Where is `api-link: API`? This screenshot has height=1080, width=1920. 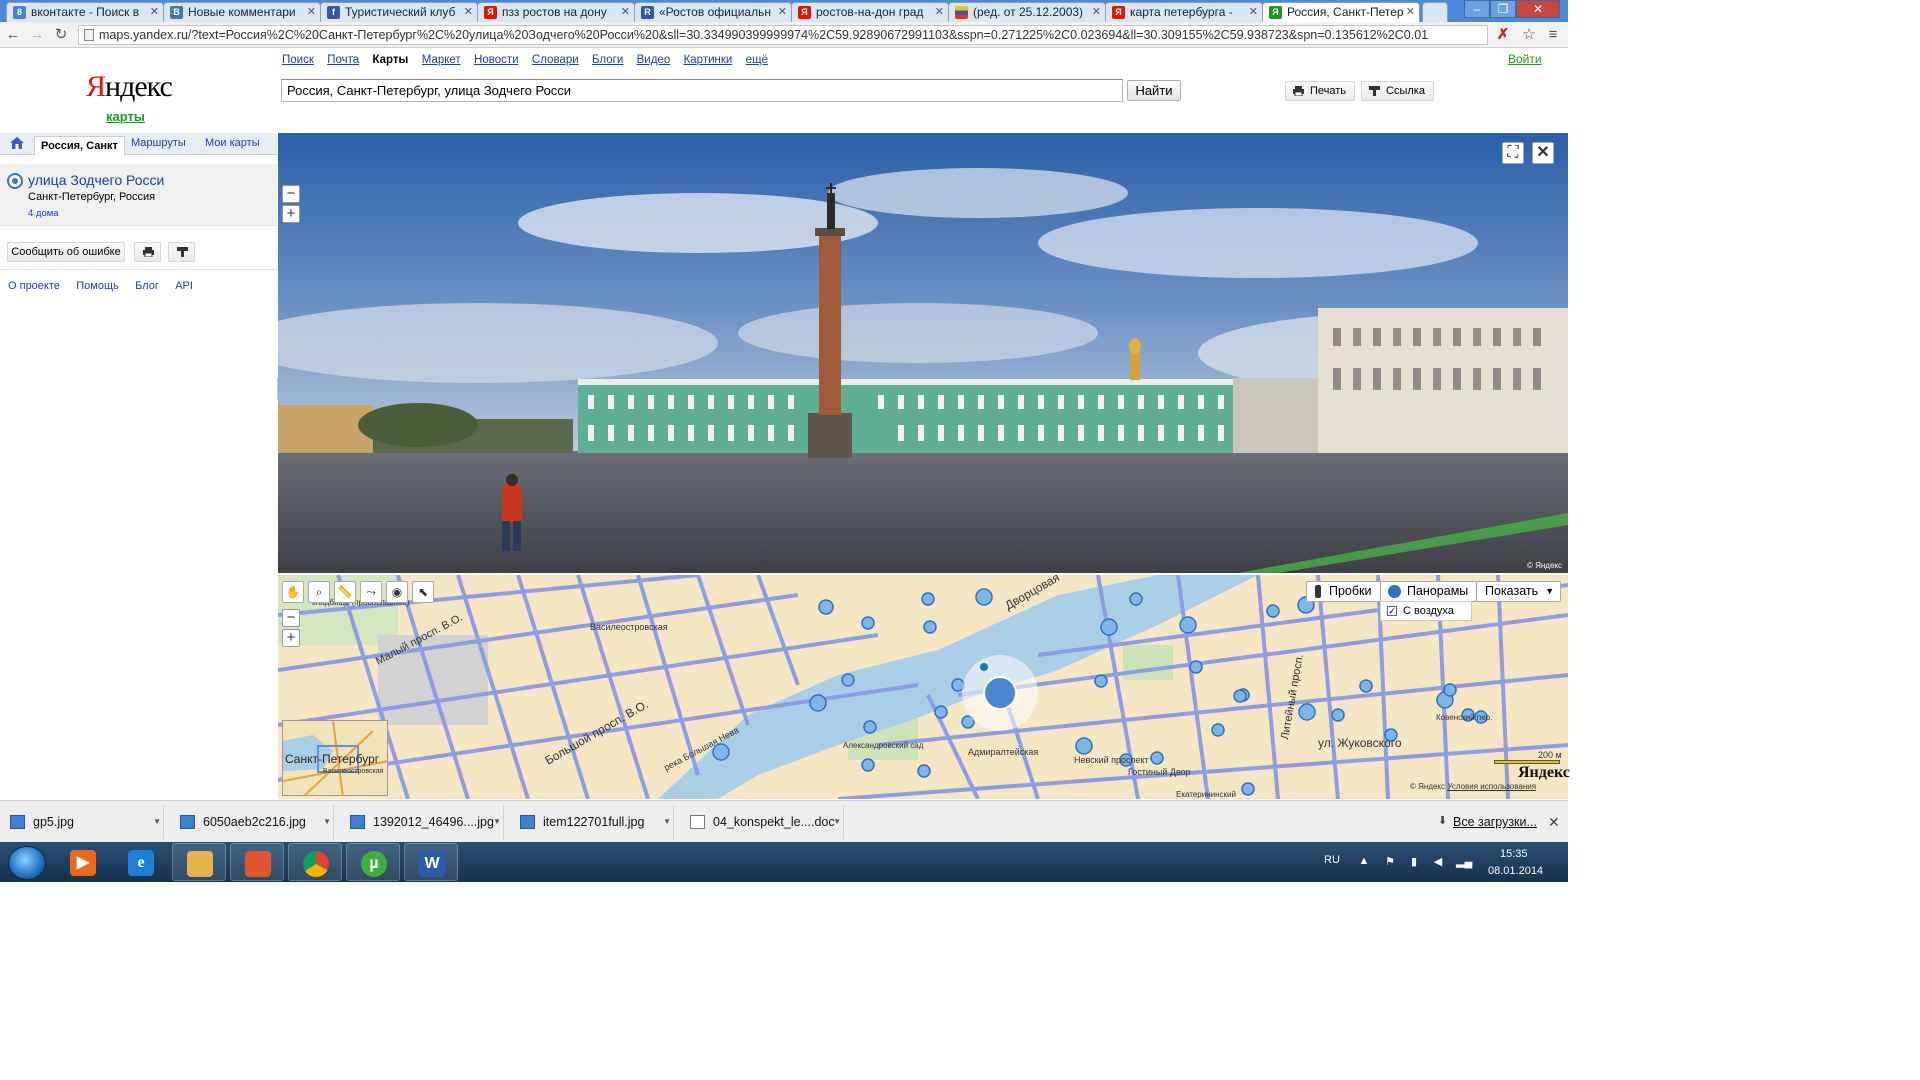
api-link: API is located at coordinates (184, 286).